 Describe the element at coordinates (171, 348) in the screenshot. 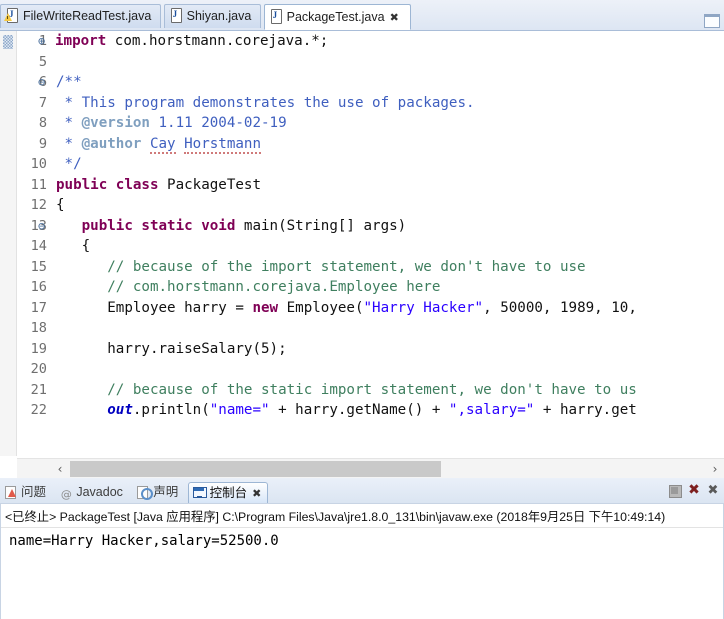

I see `code-line-19: harry.raiseSalary(5);` at that location.